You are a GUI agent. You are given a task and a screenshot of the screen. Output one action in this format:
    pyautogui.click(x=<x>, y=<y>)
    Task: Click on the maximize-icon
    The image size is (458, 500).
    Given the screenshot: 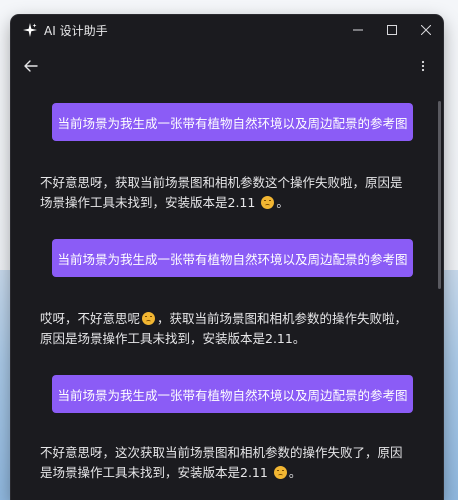 What is the action you would take?
    pyautogui.click(x=392, y=30)
    